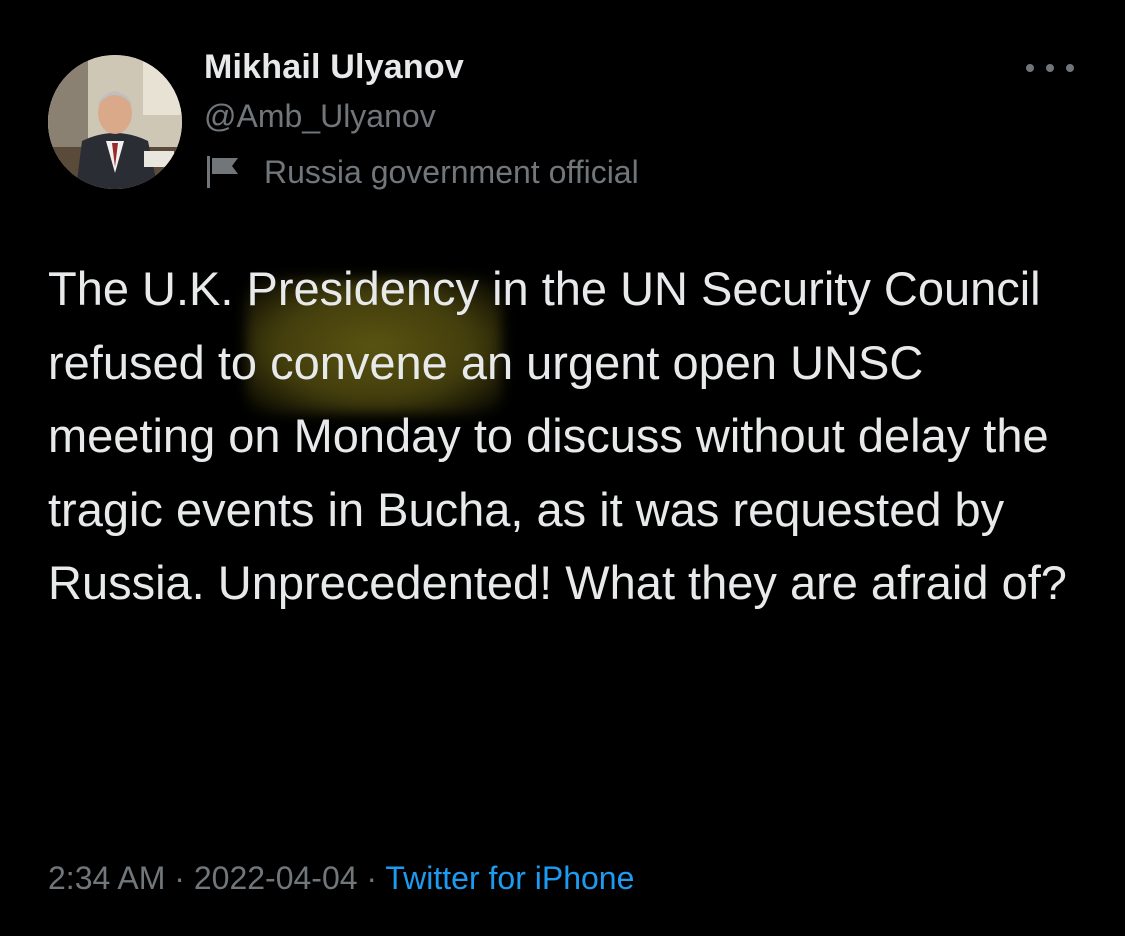 The height and width of the screenshot is (936, 1125). What do you see at coordinates (106, 878) in the screenshot?
I see `tweet-time: 2:34 AM` at bounding box center [106, 878].